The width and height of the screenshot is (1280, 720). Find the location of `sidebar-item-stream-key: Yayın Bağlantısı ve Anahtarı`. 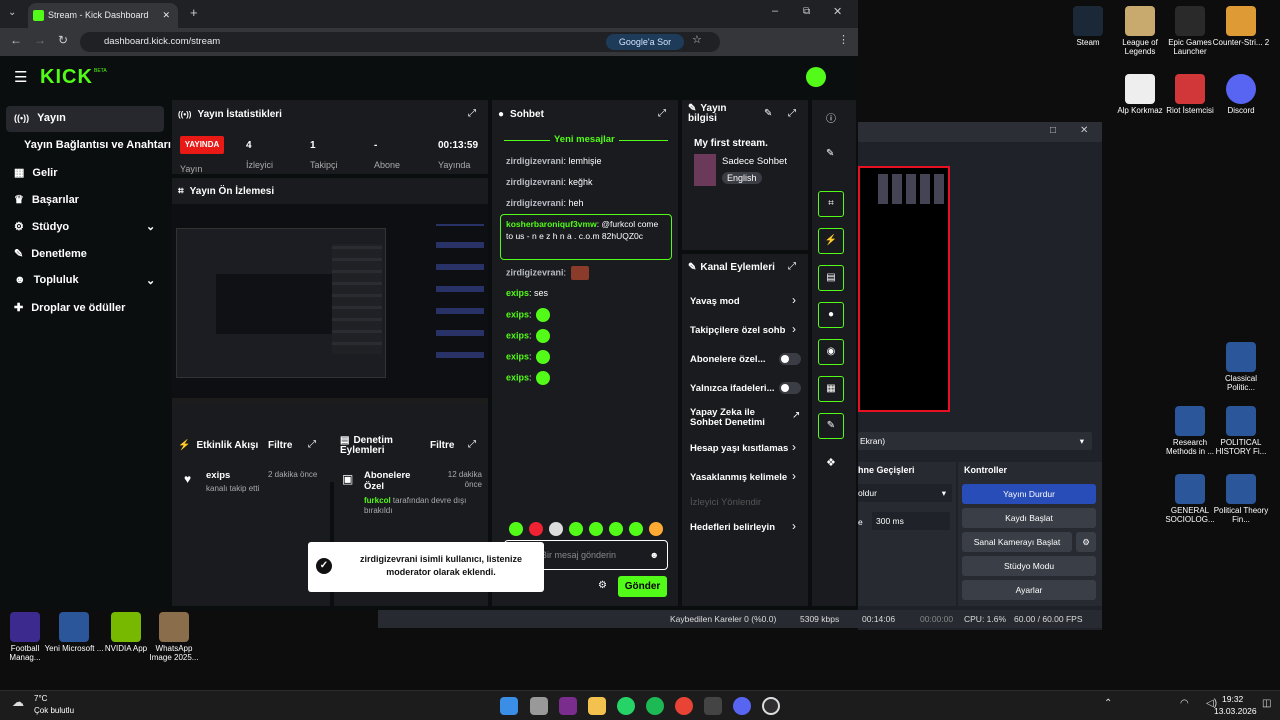

sidebar-item-stream-key: Yayın Bağlantısı ve Anahtarı is located at coordinates (97, 145).